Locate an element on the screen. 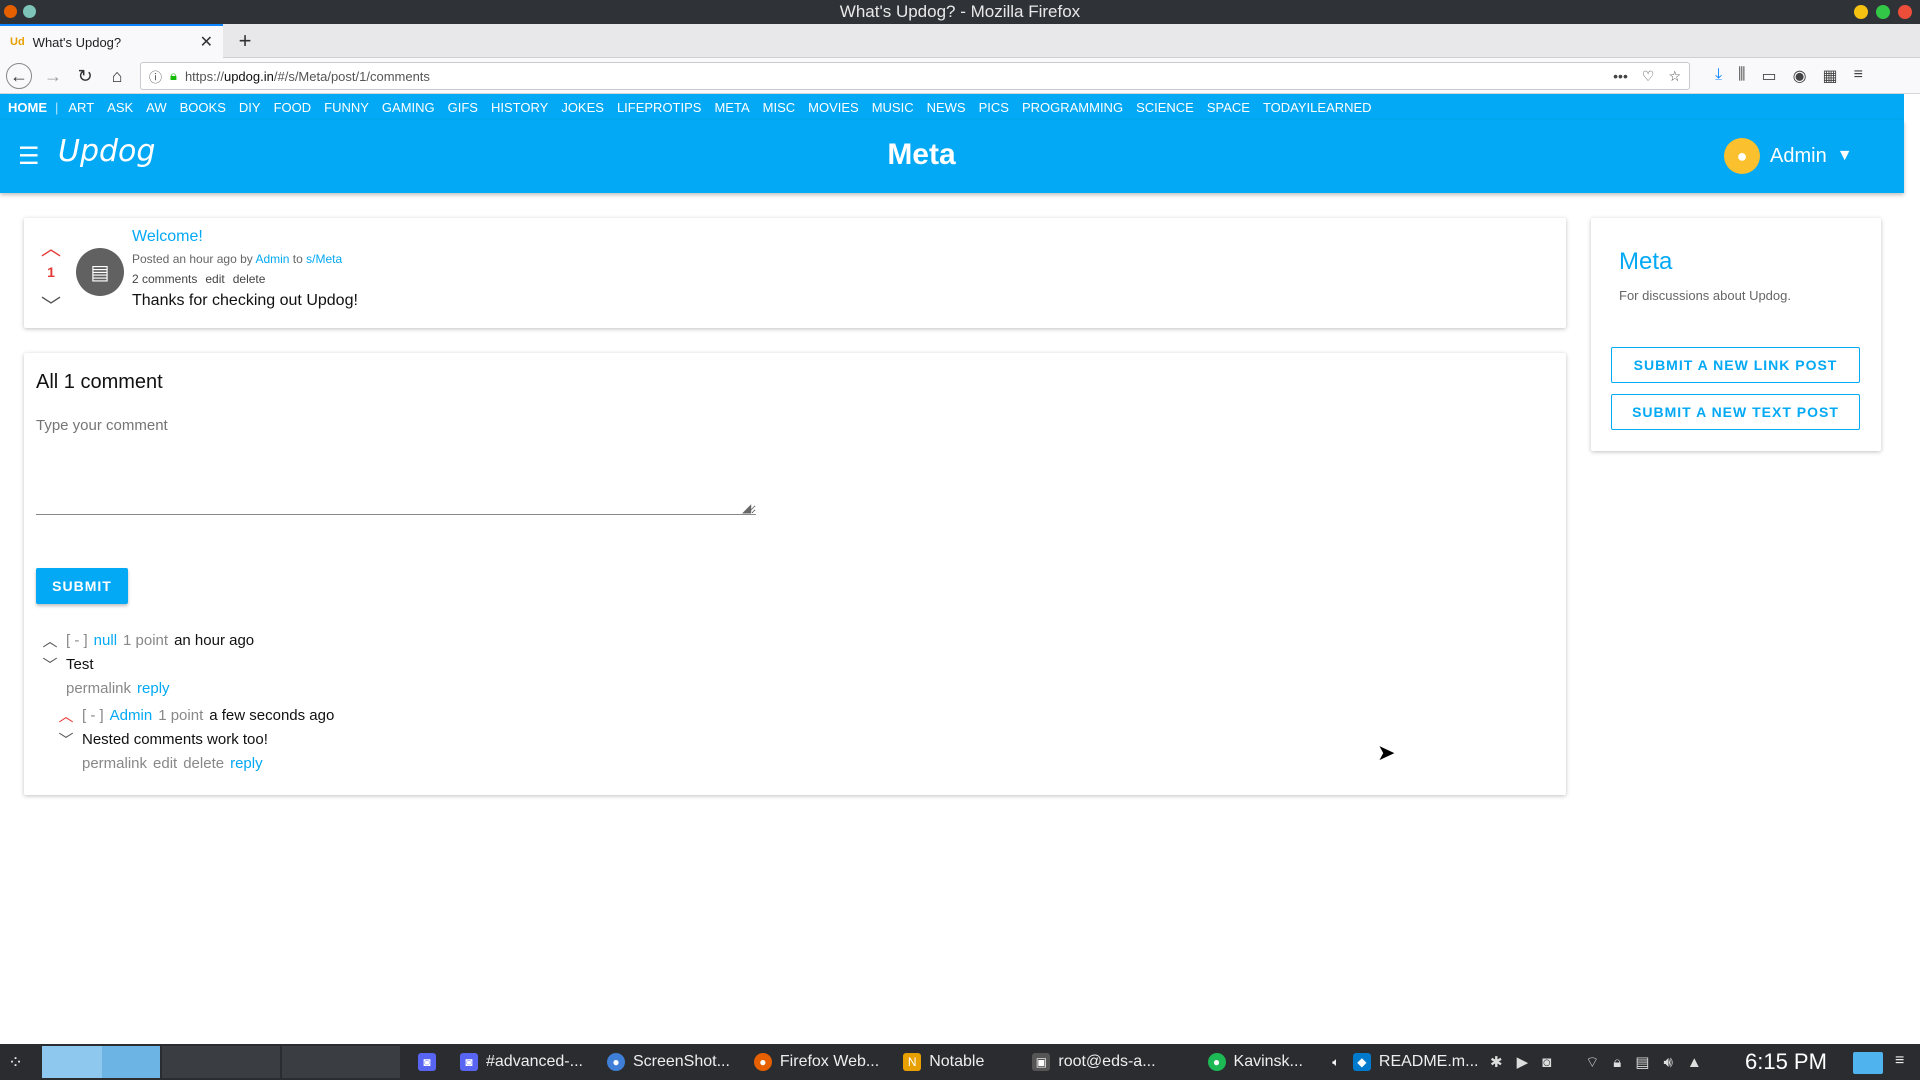  subnav-item-art: ART is located at coordinates (81, 107).